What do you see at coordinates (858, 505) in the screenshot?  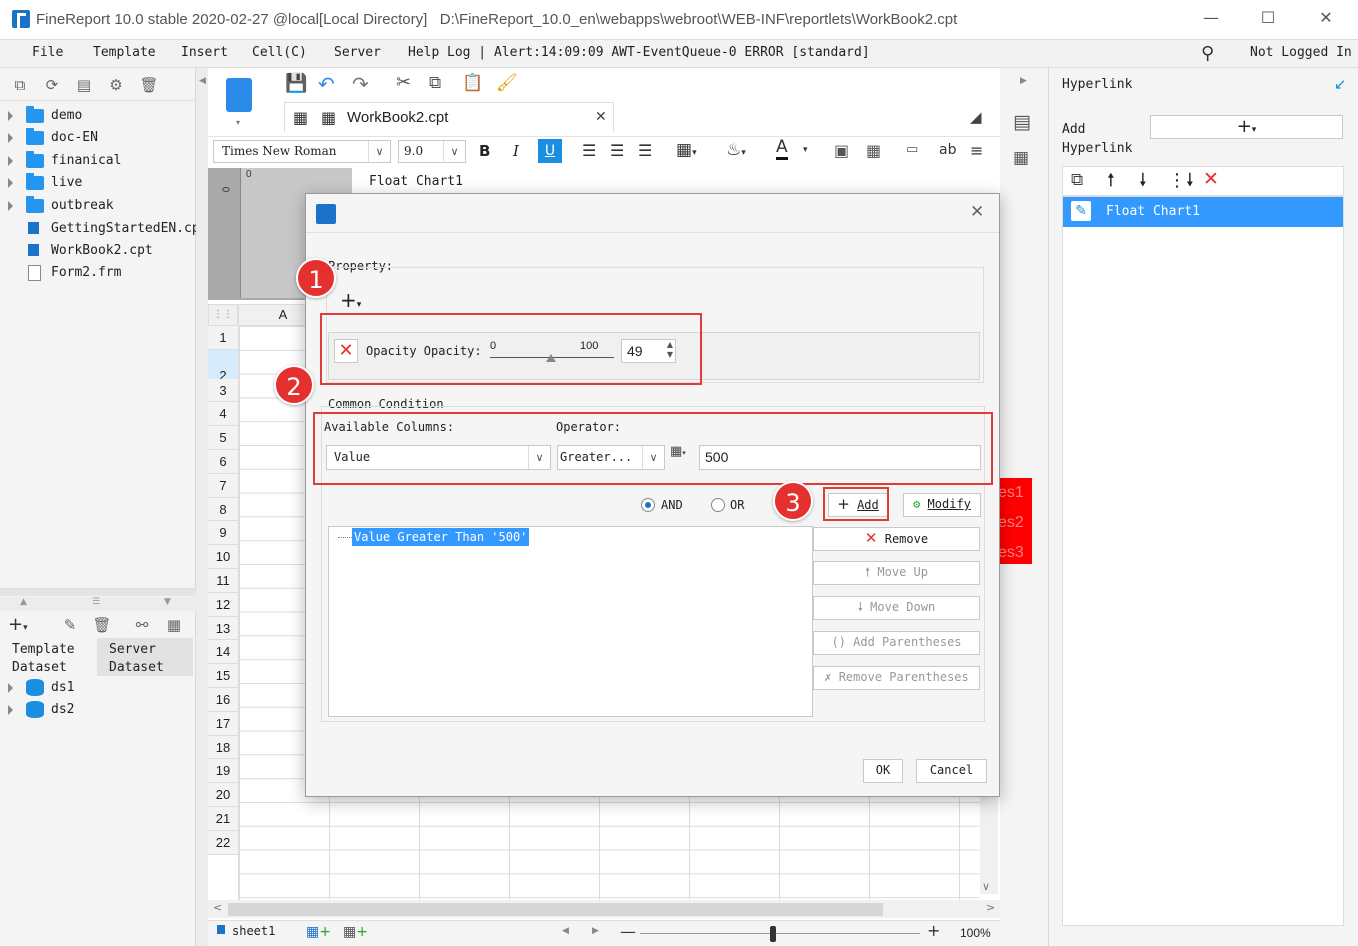 I see `add-condition-button: + Add` at bounding box center [858, 505].